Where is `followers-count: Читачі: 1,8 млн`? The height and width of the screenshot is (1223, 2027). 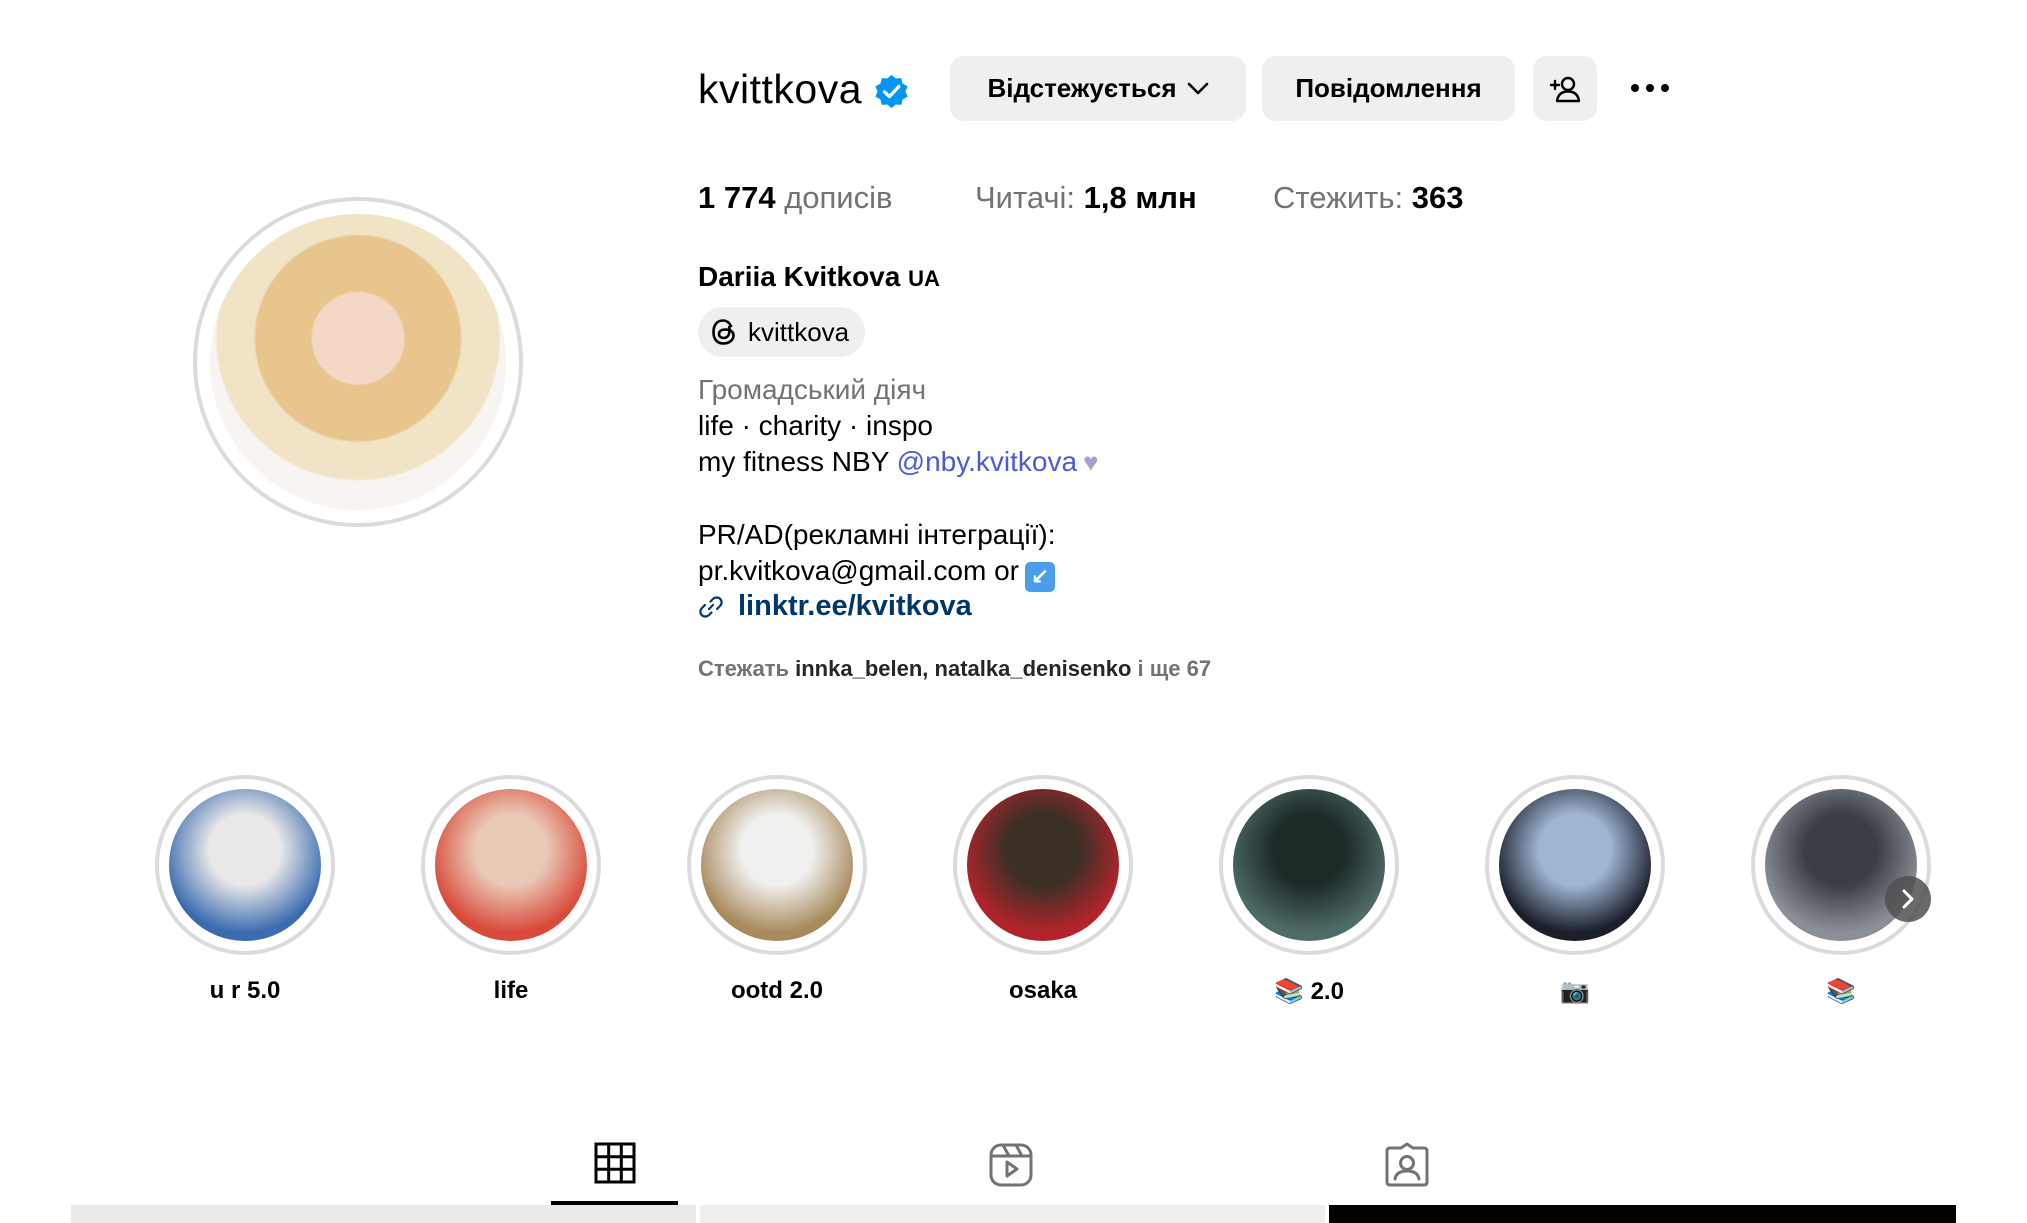 followers-count: Читачі: 1,8 млн is located at coordinates (1086, 198).